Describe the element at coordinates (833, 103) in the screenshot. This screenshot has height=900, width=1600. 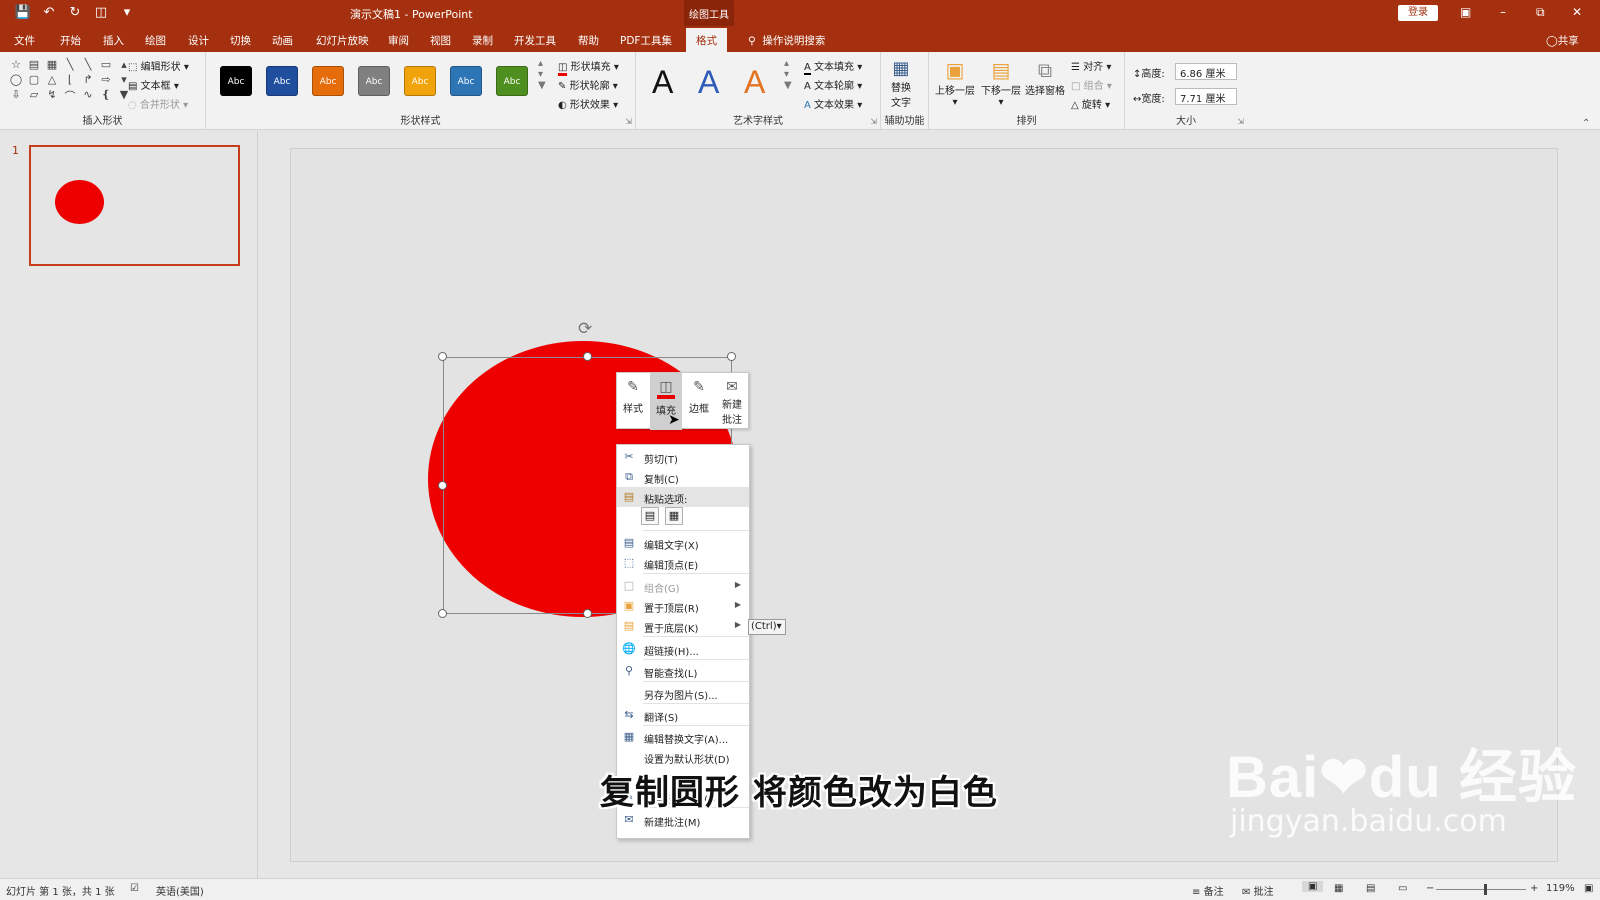
I see `text-effects-button: A 文本效果 ▾` at that location.